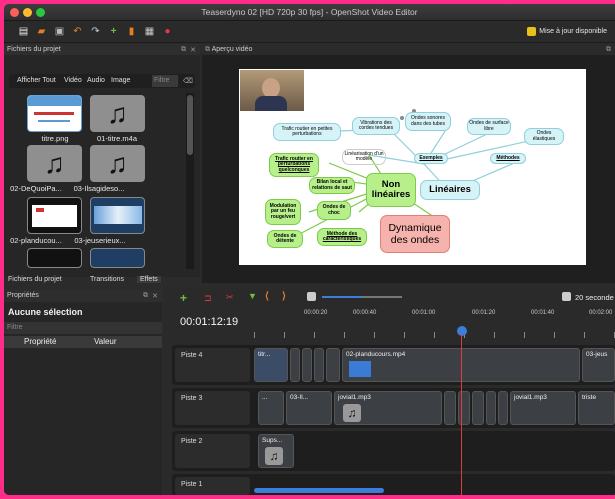  I want to click on zoom-slider, so click(342, 297).